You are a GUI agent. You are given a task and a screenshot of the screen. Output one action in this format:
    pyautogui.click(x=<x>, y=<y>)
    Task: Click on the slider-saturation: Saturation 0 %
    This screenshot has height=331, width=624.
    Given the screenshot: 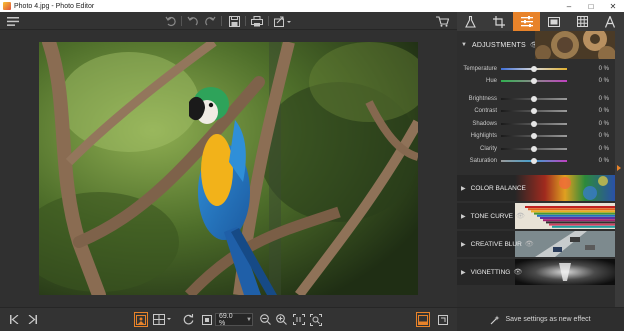 What is the action you would take?
    pyautogui.click(x=536, y=161)
    